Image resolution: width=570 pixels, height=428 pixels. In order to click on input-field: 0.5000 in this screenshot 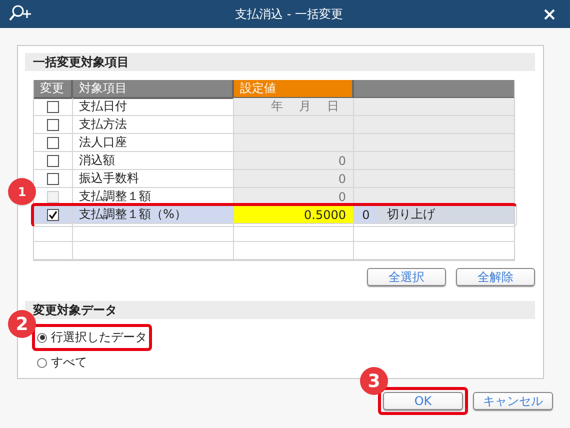, I will do `click(294, 215)`.